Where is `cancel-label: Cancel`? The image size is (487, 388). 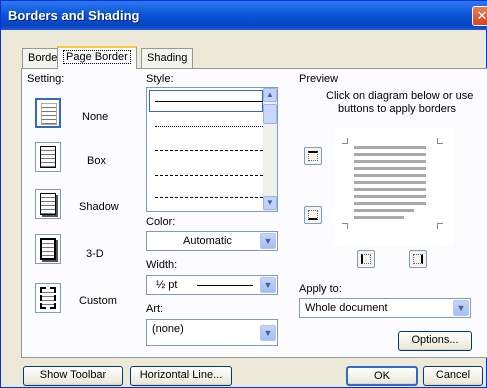
cancel-label: Cancel is located at coordinates (453, 375).